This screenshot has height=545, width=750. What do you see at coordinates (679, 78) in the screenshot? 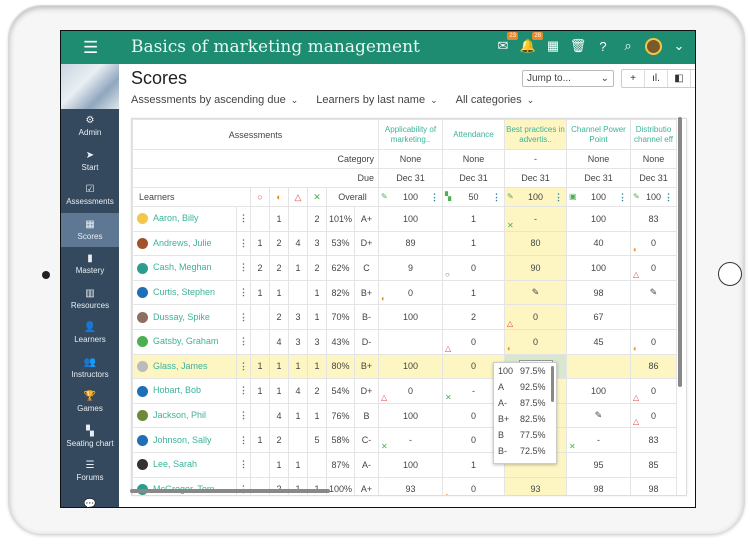
I see `export-button: ◧` at bounding box center [679, 78].